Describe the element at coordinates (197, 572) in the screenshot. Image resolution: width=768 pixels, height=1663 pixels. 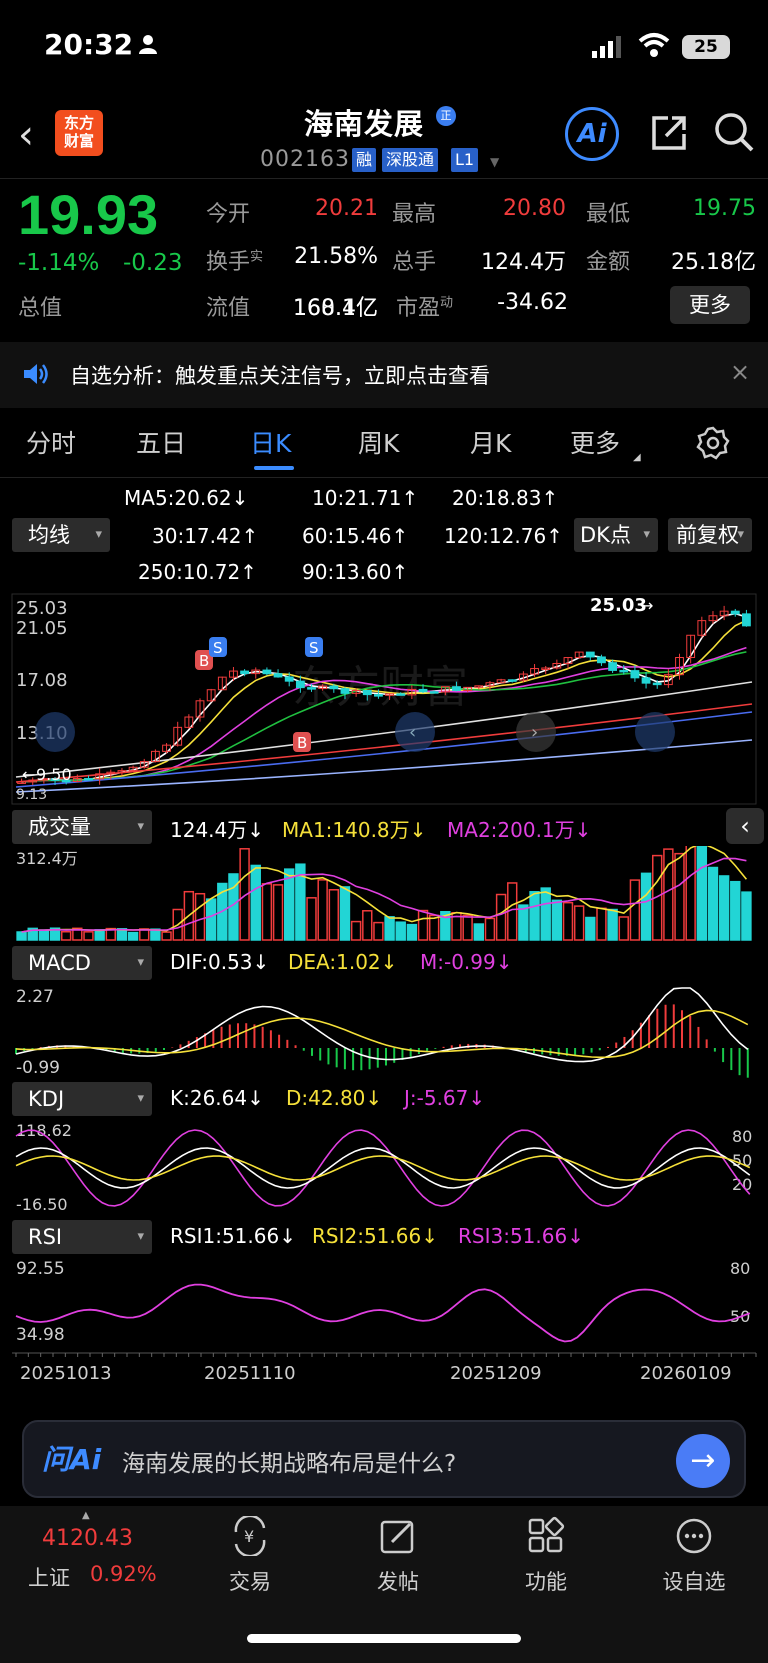
I see `ma250-label: 250:10.72↑` at that location.